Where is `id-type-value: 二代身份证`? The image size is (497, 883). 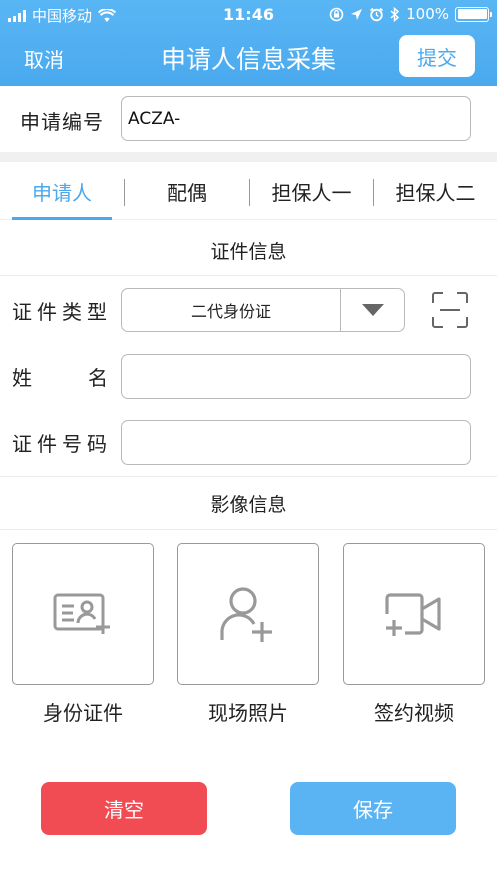
id-type-value: 二代身份证 is located at coordinates (230, 311).